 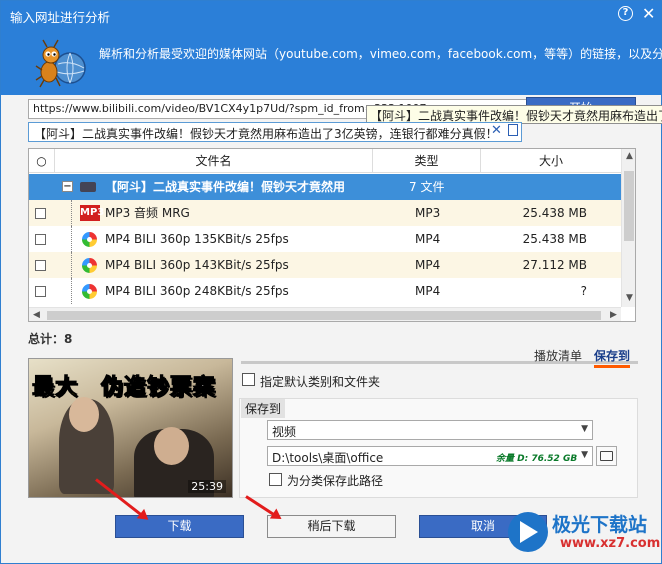 I want to click on browse-folder-button, so click(x=606, y=456).